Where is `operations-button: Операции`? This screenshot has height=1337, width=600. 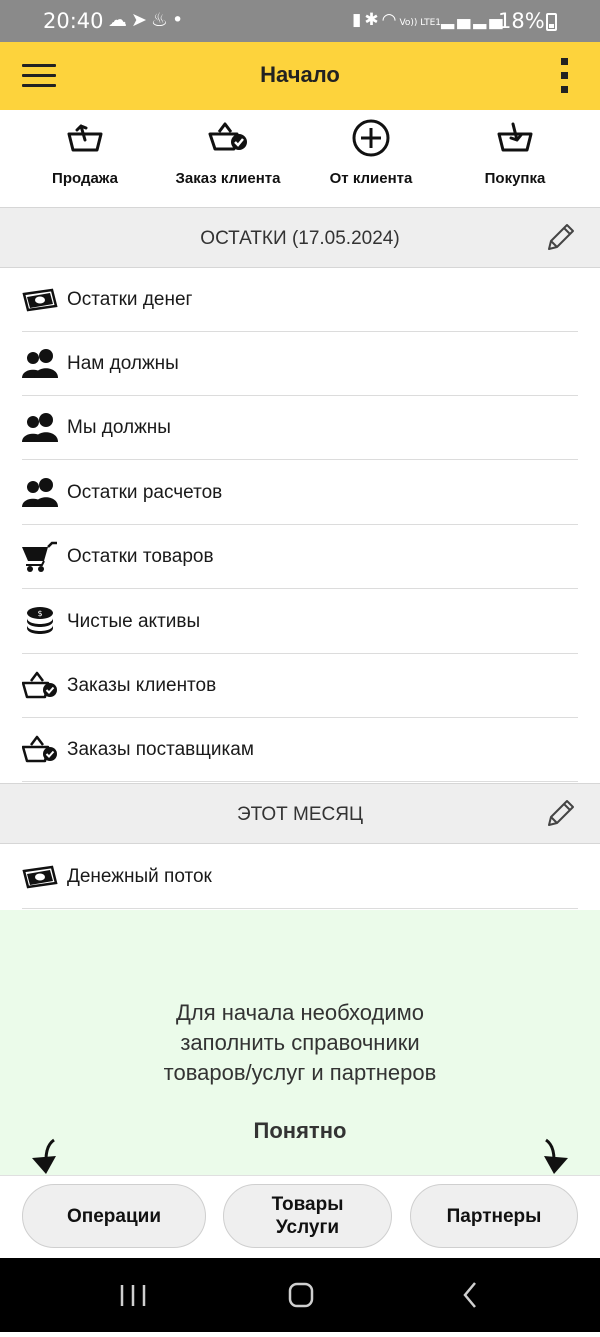 operations-button: Операции is located at coordinates (114, 1216).